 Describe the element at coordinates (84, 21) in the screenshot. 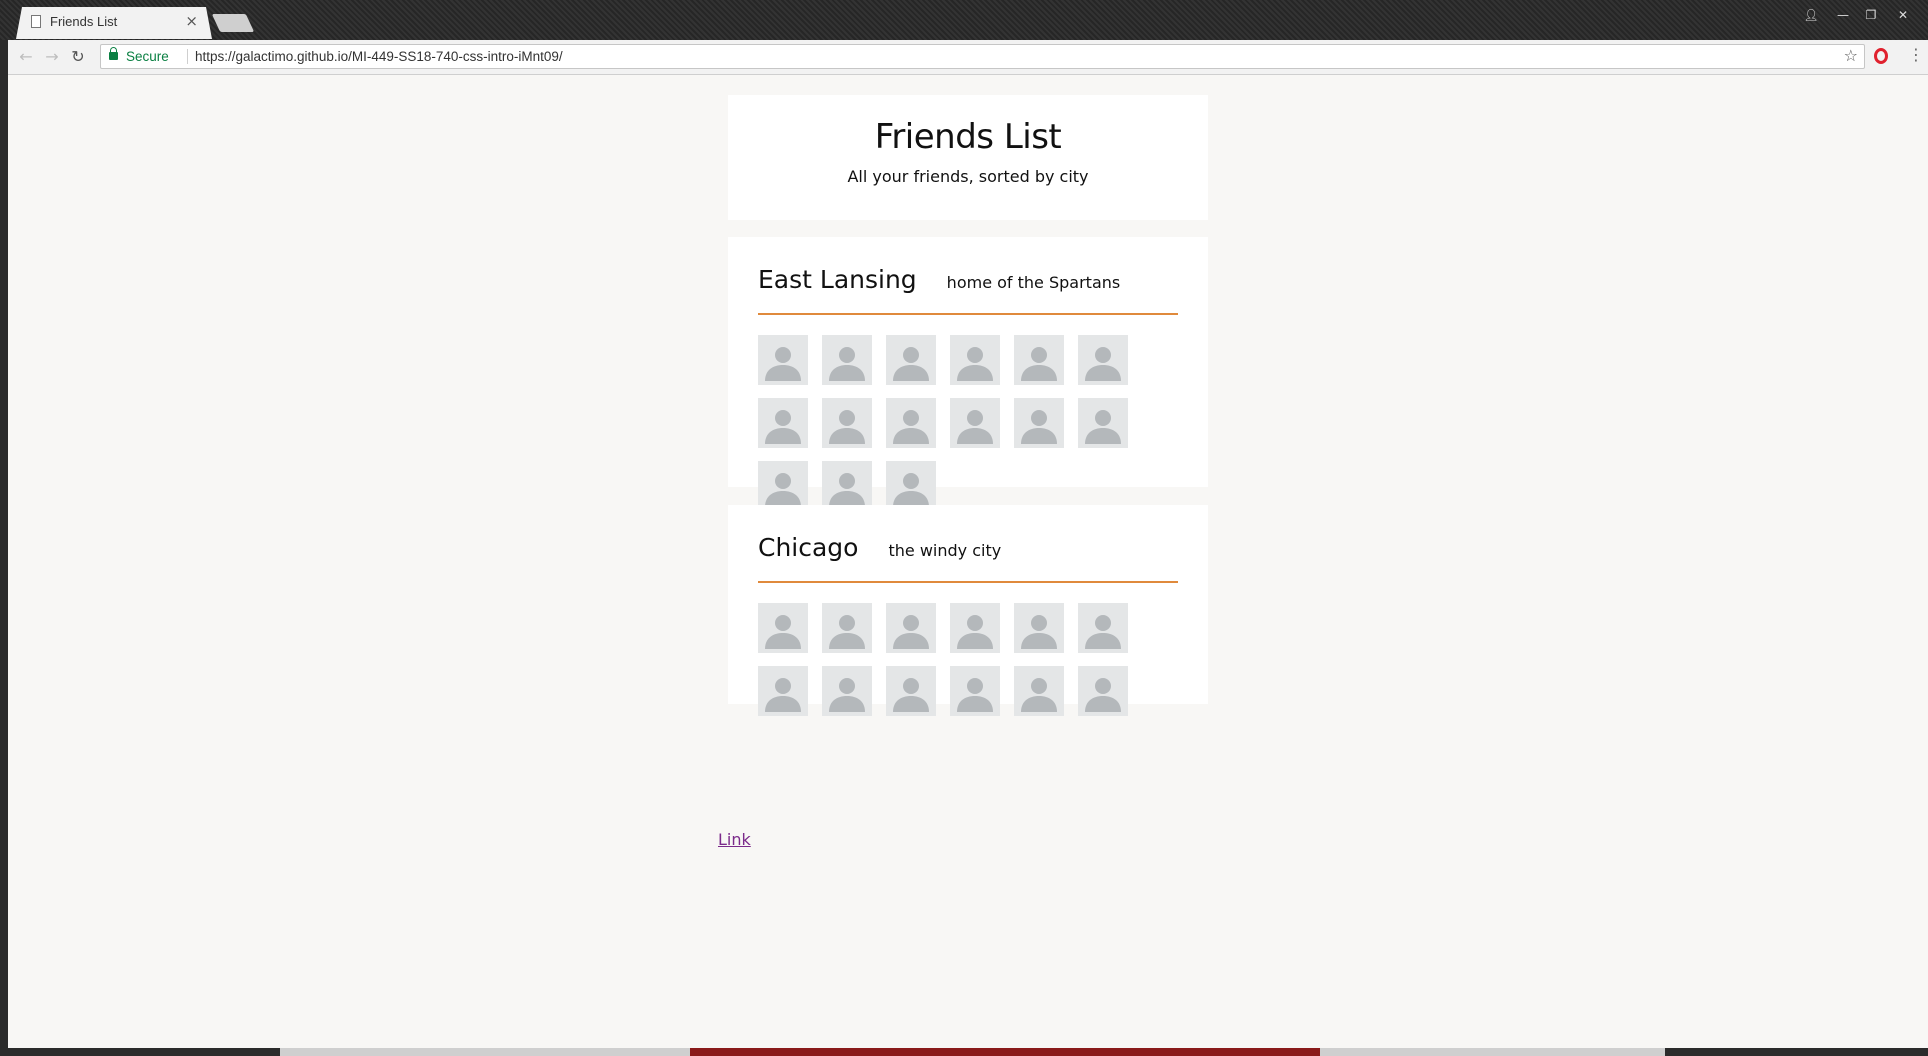

I see `tab-title: Friends List` at that location.